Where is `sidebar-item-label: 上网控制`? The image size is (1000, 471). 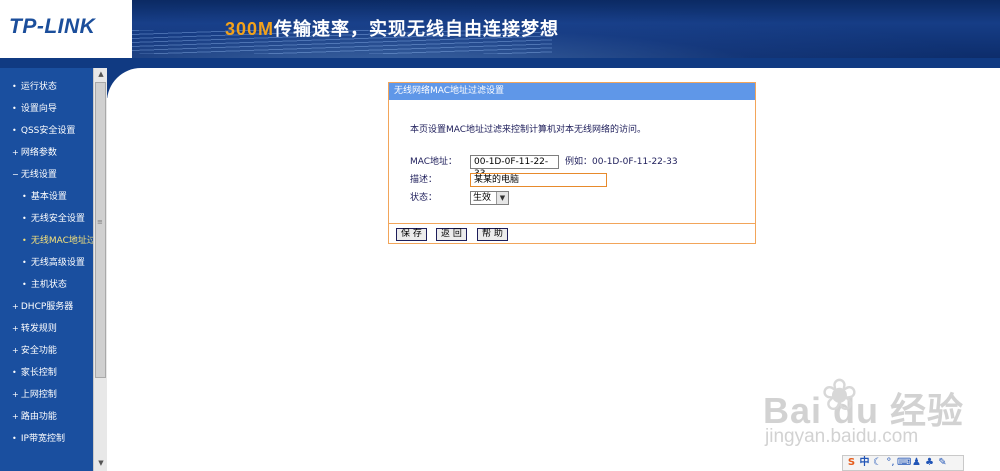 sidebar-item-label: 上网控制 is located at coordinates (38, 395).